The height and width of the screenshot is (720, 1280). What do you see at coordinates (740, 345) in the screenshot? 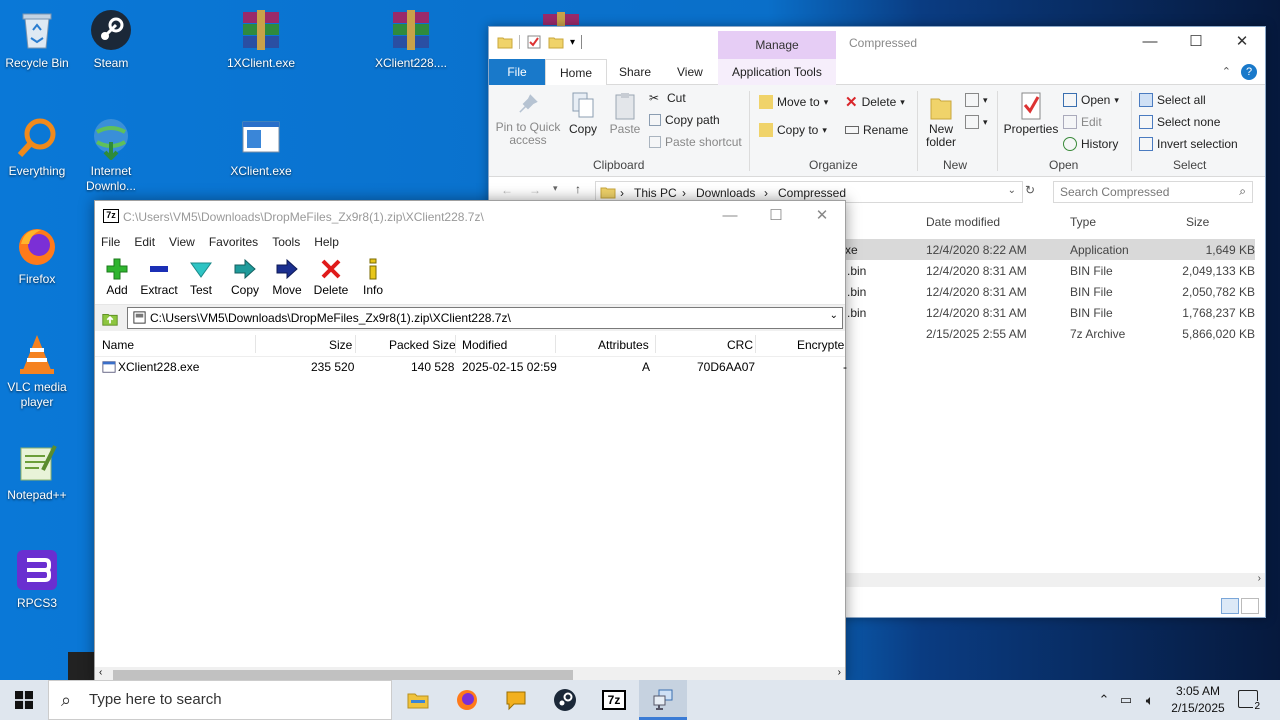
I see `column-crc: CRC` at bounding box center [740, 345].